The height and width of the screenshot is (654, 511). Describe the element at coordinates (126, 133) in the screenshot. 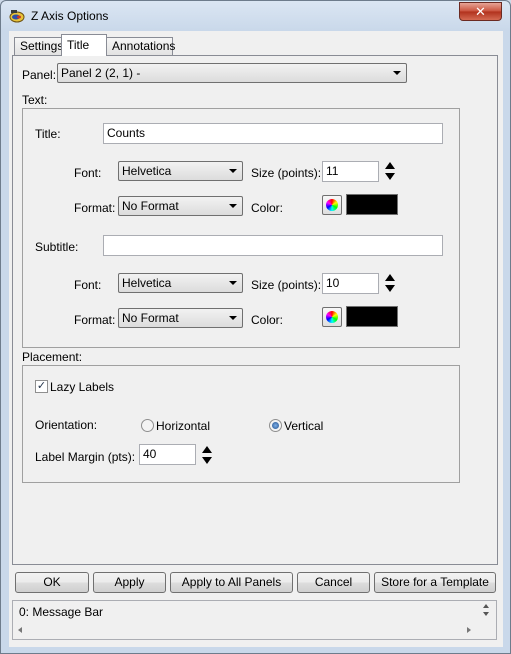

I see `title-input-value: Counts` at that location.